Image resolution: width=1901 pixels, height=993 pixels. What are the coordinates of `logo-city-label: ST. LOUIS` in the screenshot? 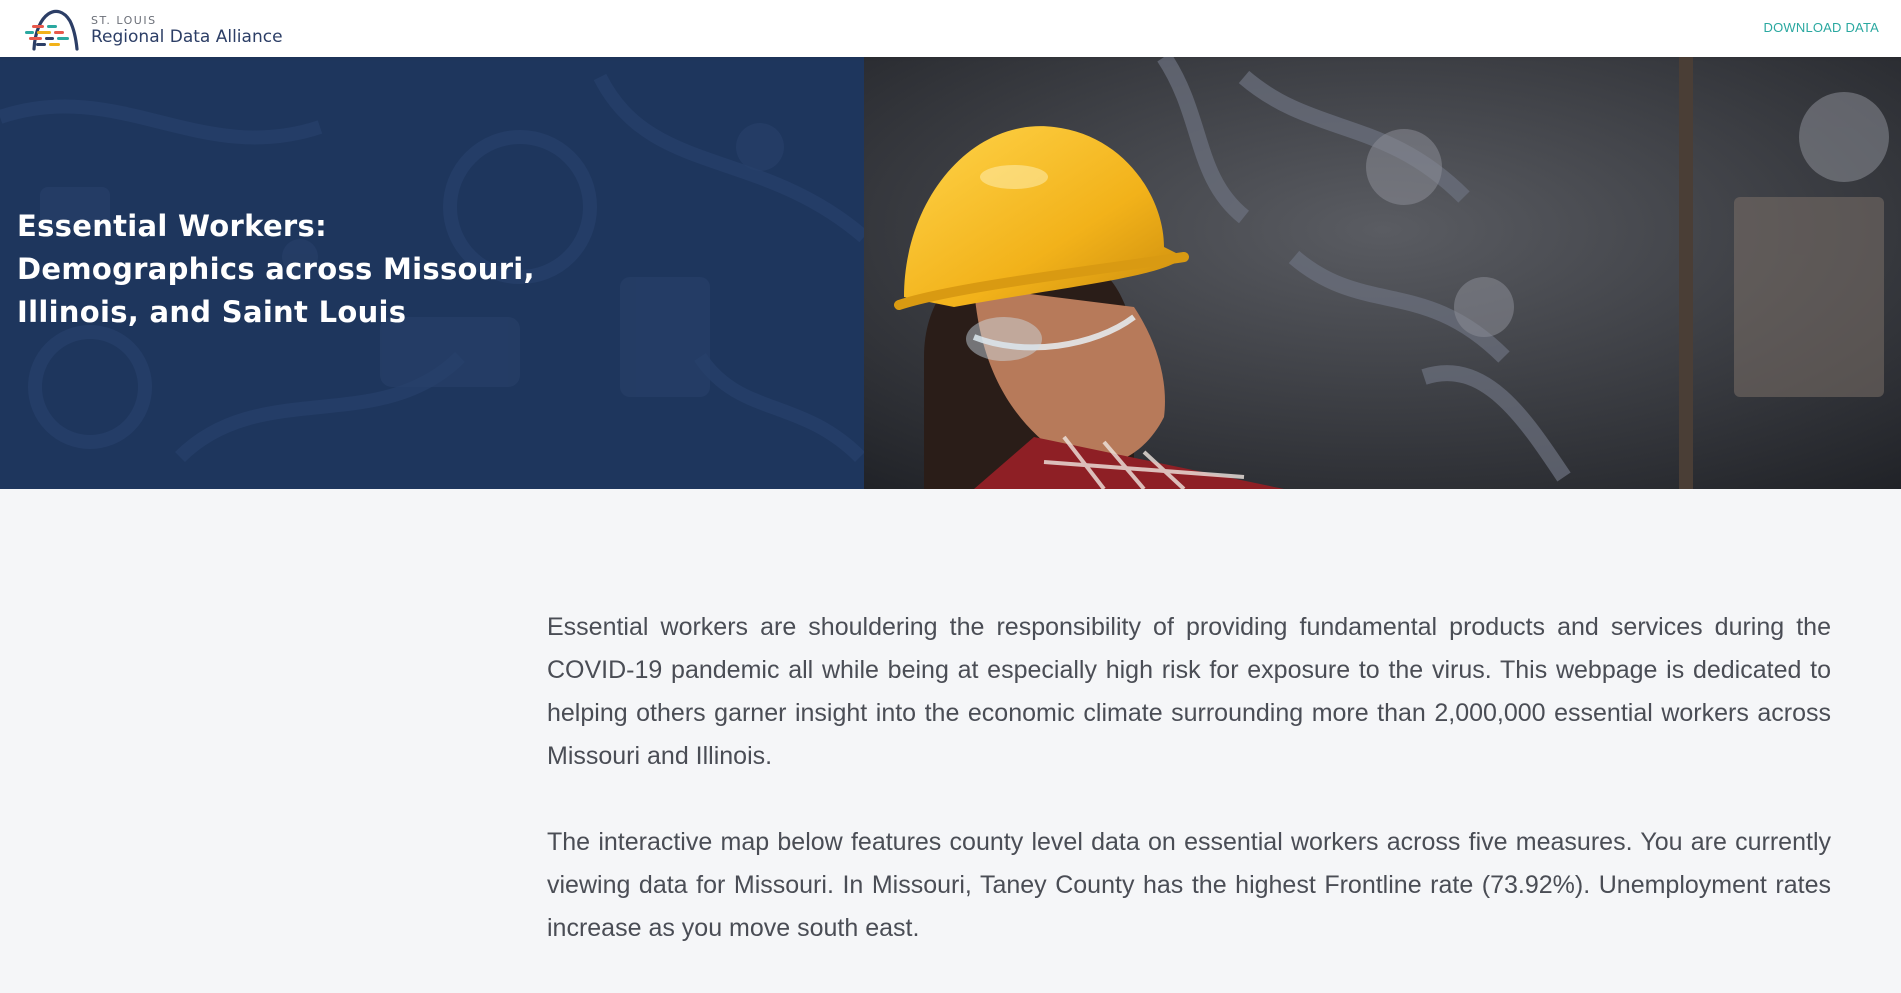 It's located at (124, 20).